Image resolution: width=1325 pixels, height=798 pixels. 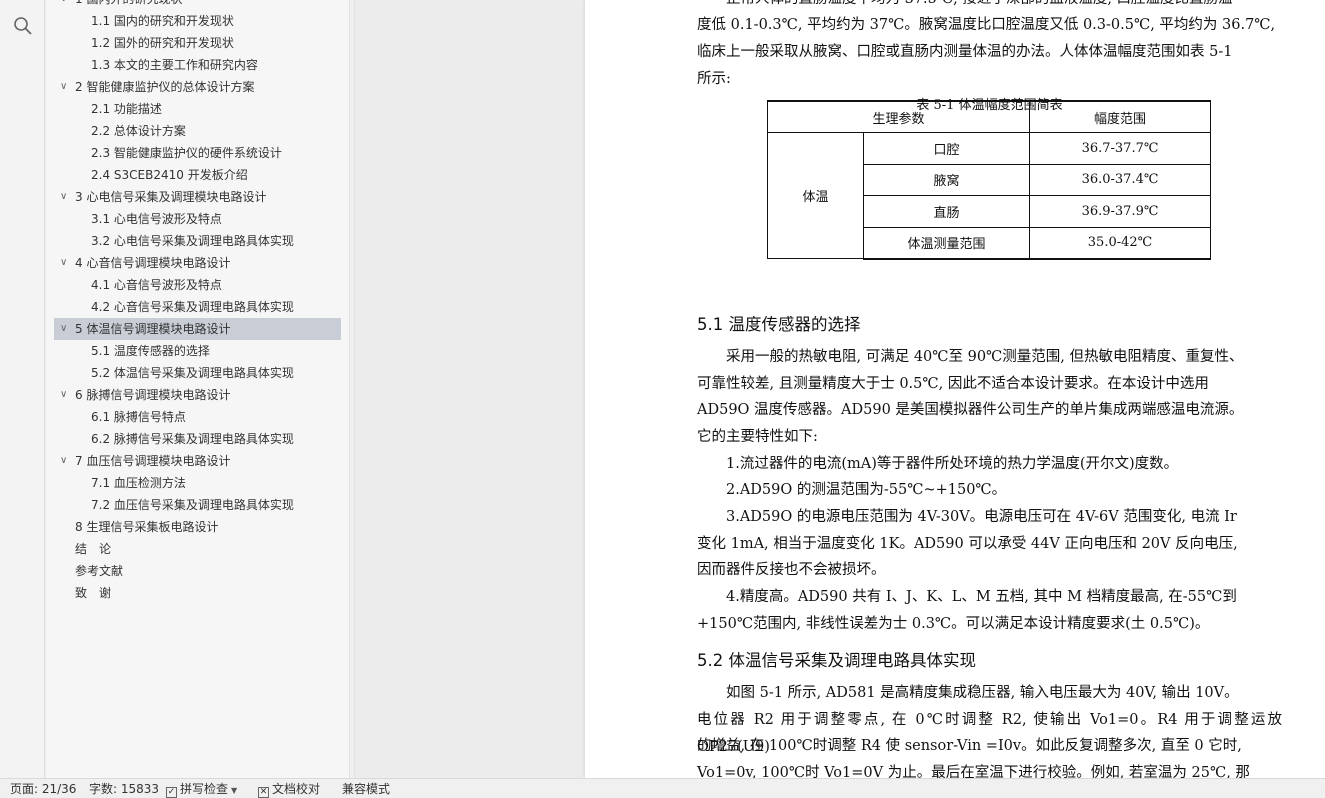 What do you see at coordinates (757, 437) in the screenshot?
I see `para-5-1-line-4: 它的主要特性如下:` at bounding box center [757, 437].